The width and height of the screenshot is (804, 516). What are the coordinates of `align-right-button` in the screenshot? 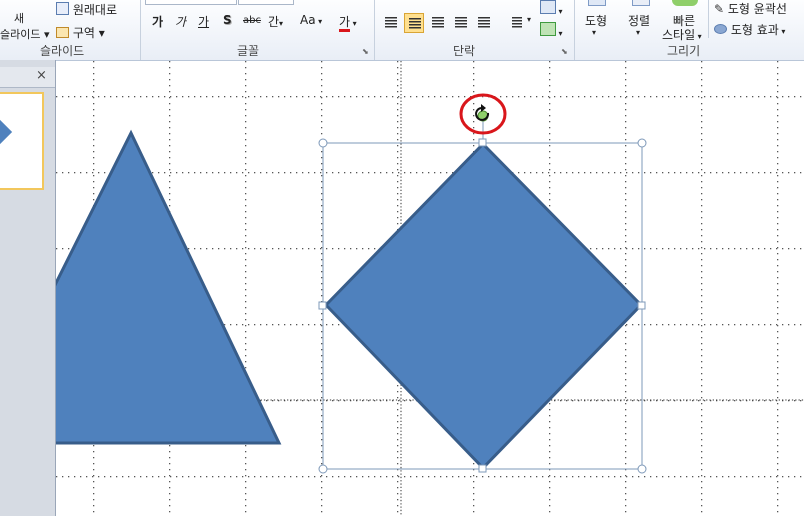 It's located at (438, 23).